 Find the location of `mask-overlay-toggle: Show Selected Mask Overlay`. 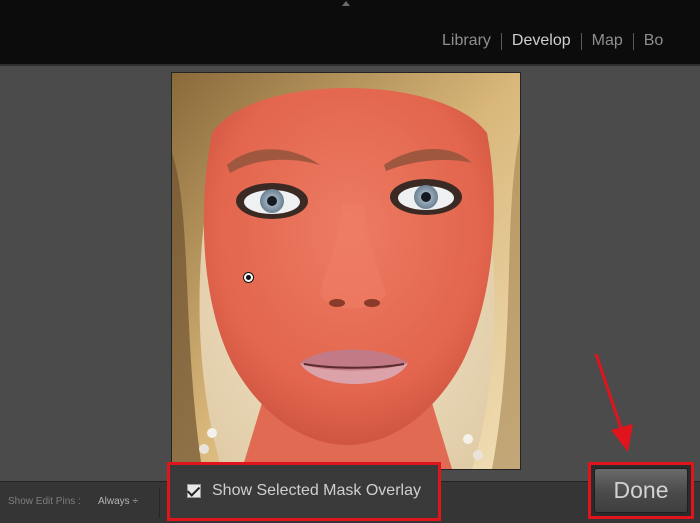

mask-overlay-toggle: Show Selected Mask Overlay is located at coordinates (304, 491).